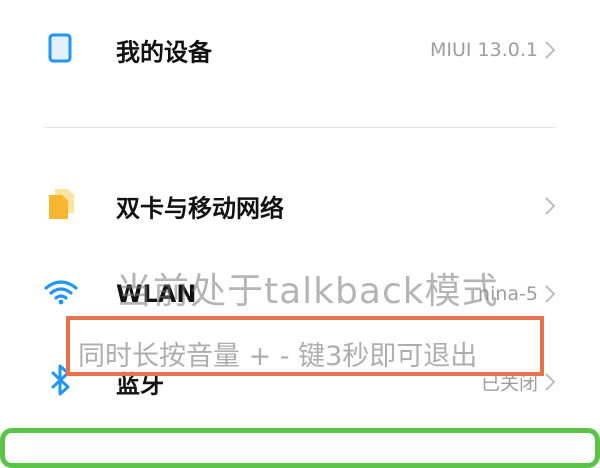 The width and height of the screenshot is (600, 468). Describe the element at coordinates (60, 50) in the screenshot. I see `phone-icon` at that location.